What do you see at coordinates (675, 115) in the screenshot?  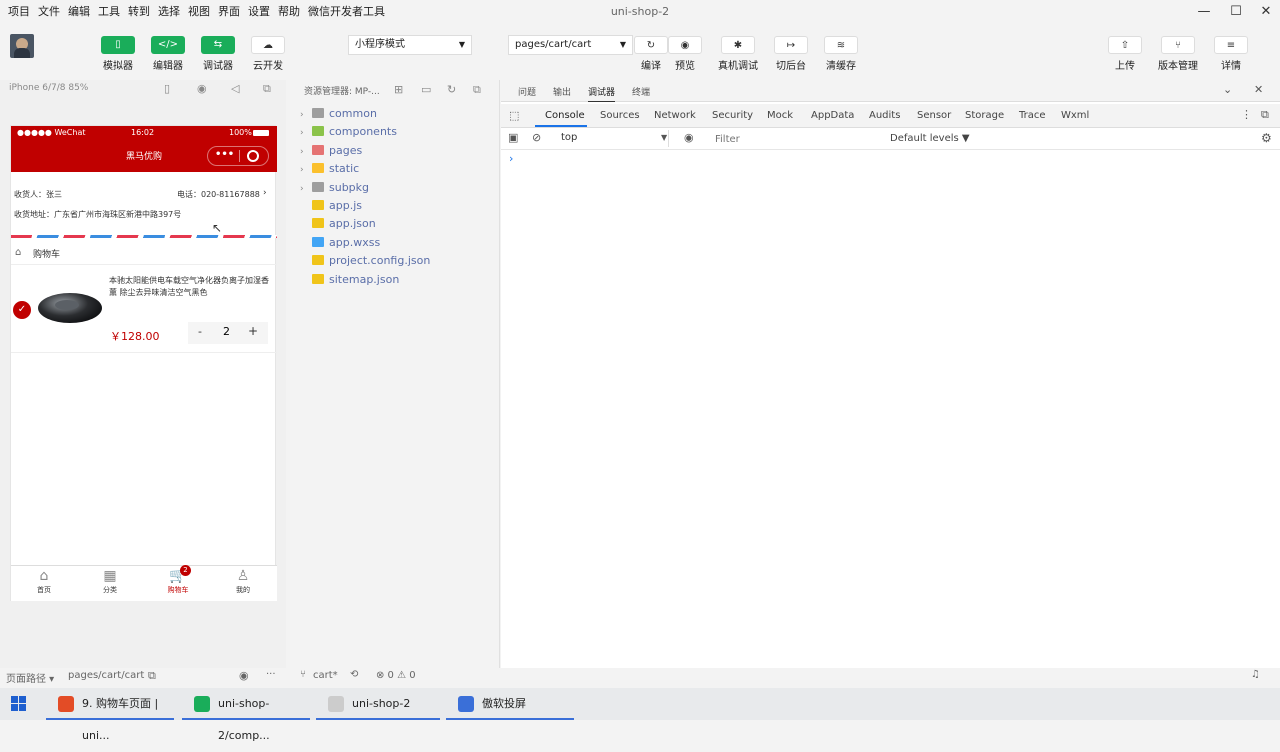 I see `tab-network: Network` at bounding box center [675, 115].